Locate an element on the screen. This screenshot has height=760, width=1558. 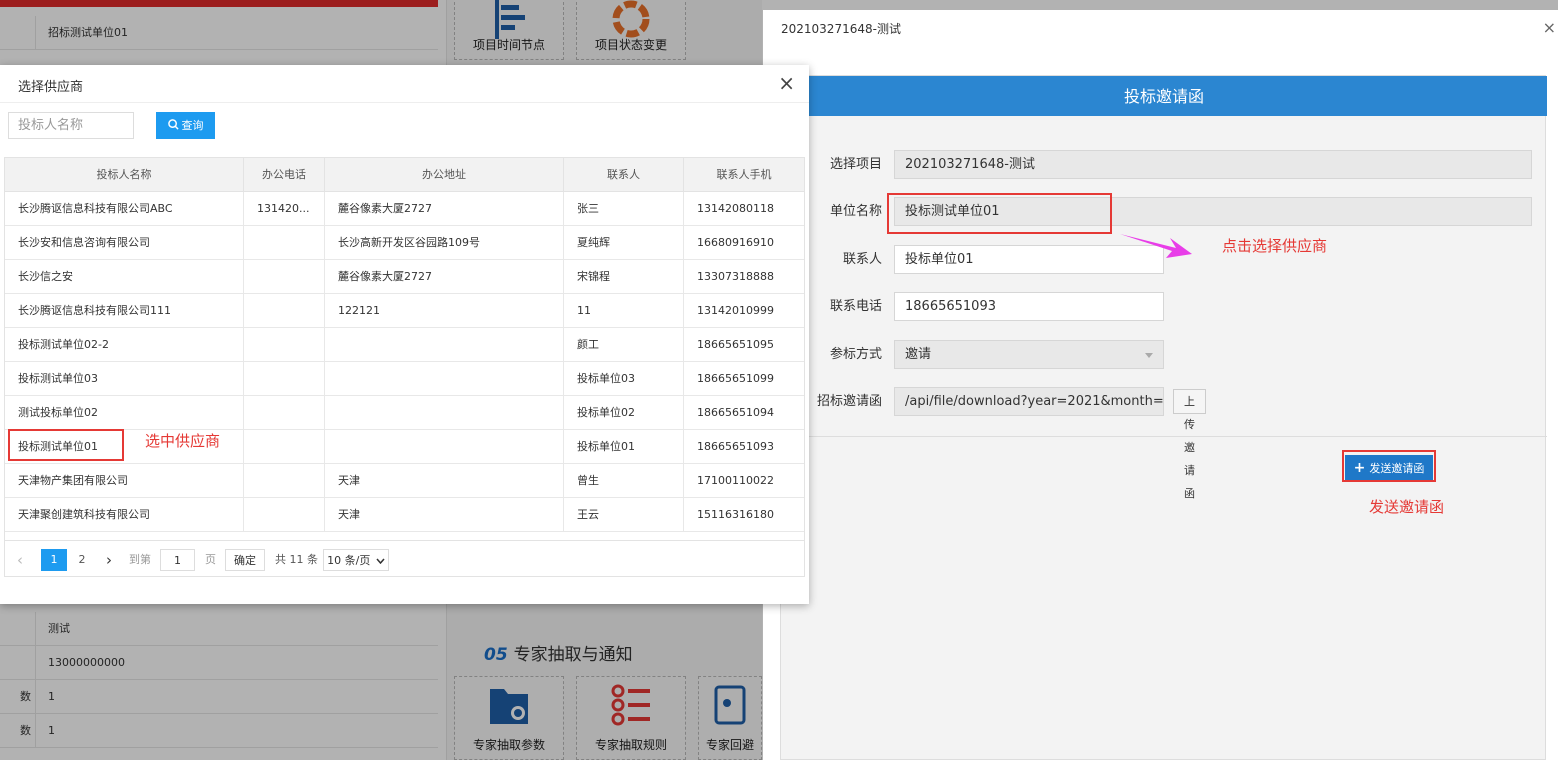
table-cell: 18665651095 is located at coordinates (735, 344).